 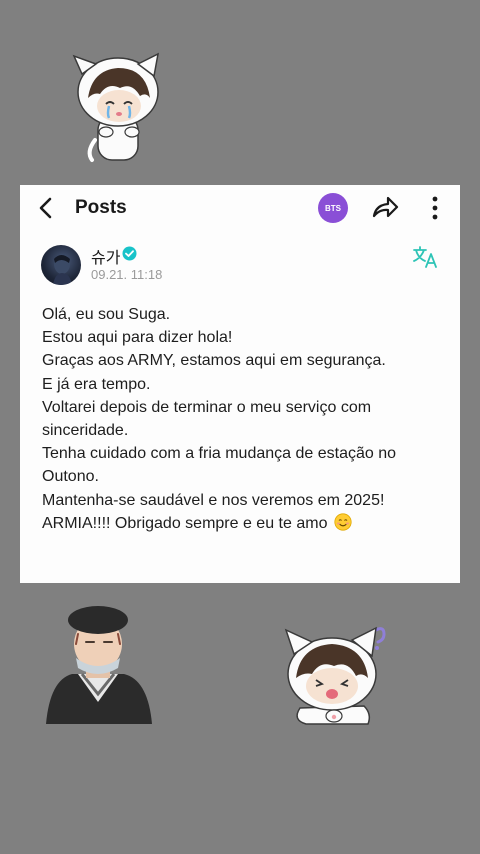 What do you see at coordinates (127, 274) in the screenshot?
I see `post-timestamp: 09.21. 11:18` at bounding box center [127, 274].